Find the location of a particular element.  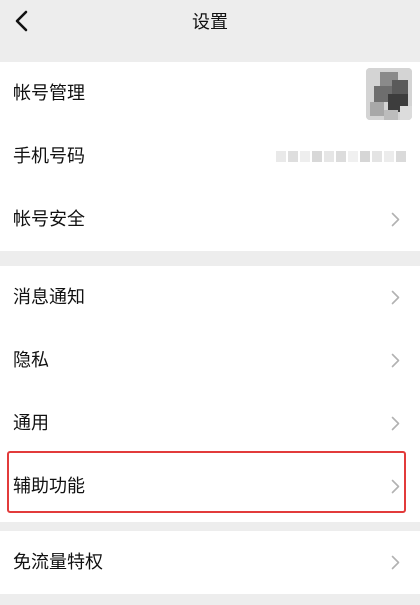

settings-item-accessibility: 辅助功能 is located at coordinates (210, 486).